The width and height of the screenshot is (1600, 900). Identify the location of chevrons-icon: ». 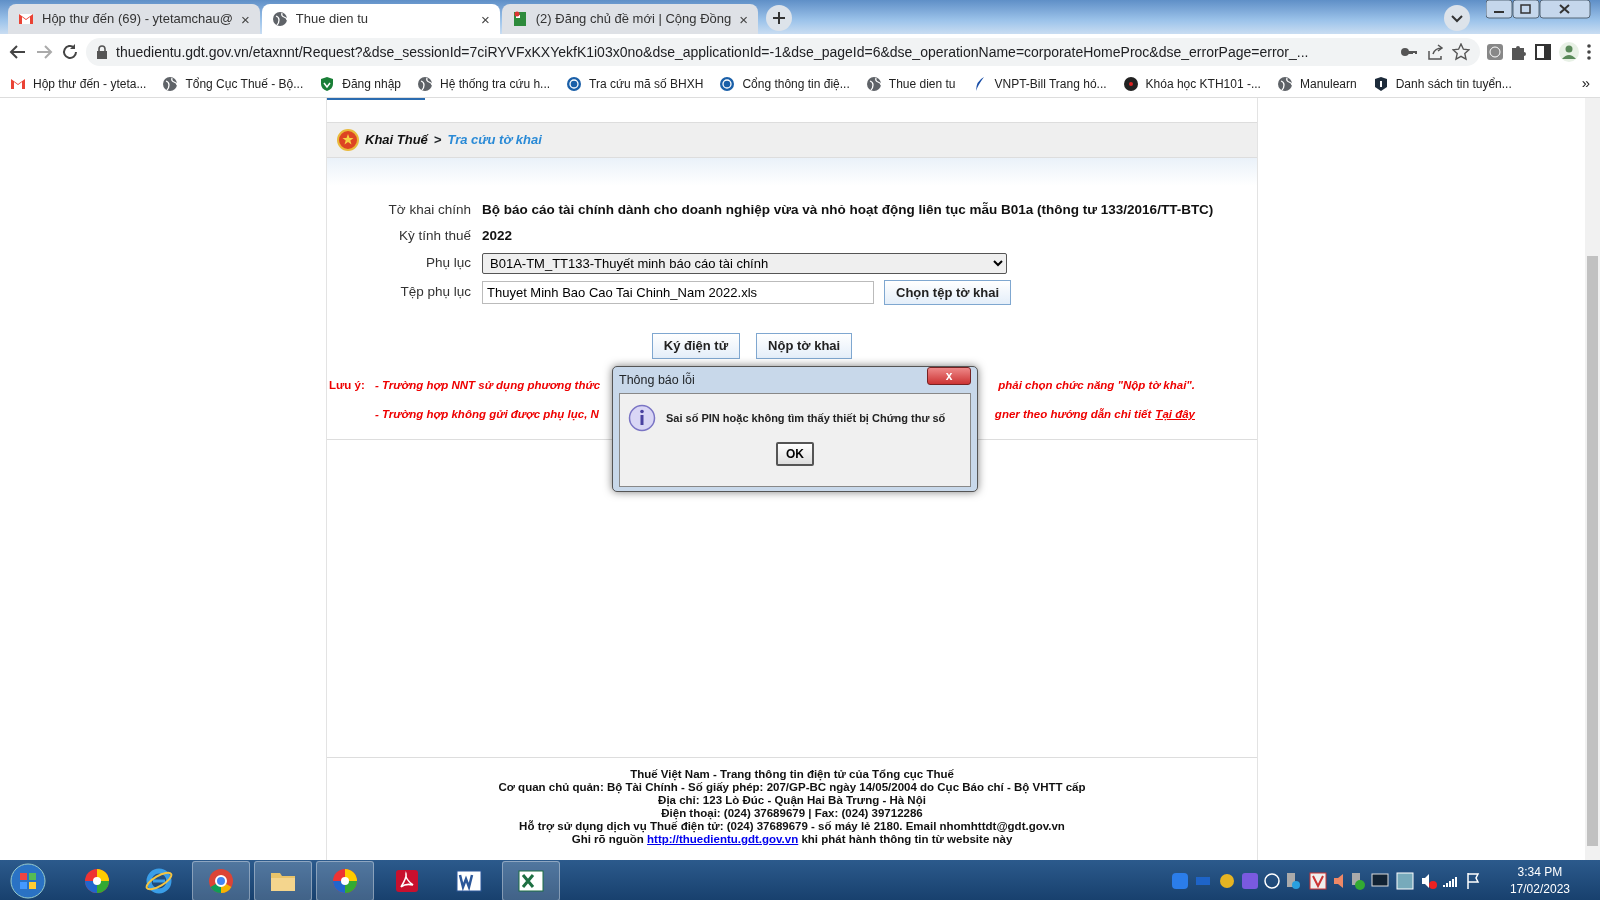
(1585, 83).